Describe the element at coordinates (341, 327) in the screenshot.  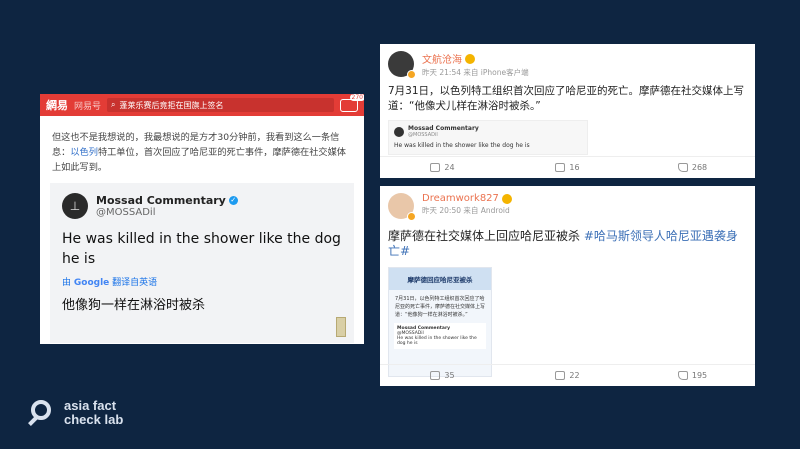
I see `bookmark-icon` at that location.